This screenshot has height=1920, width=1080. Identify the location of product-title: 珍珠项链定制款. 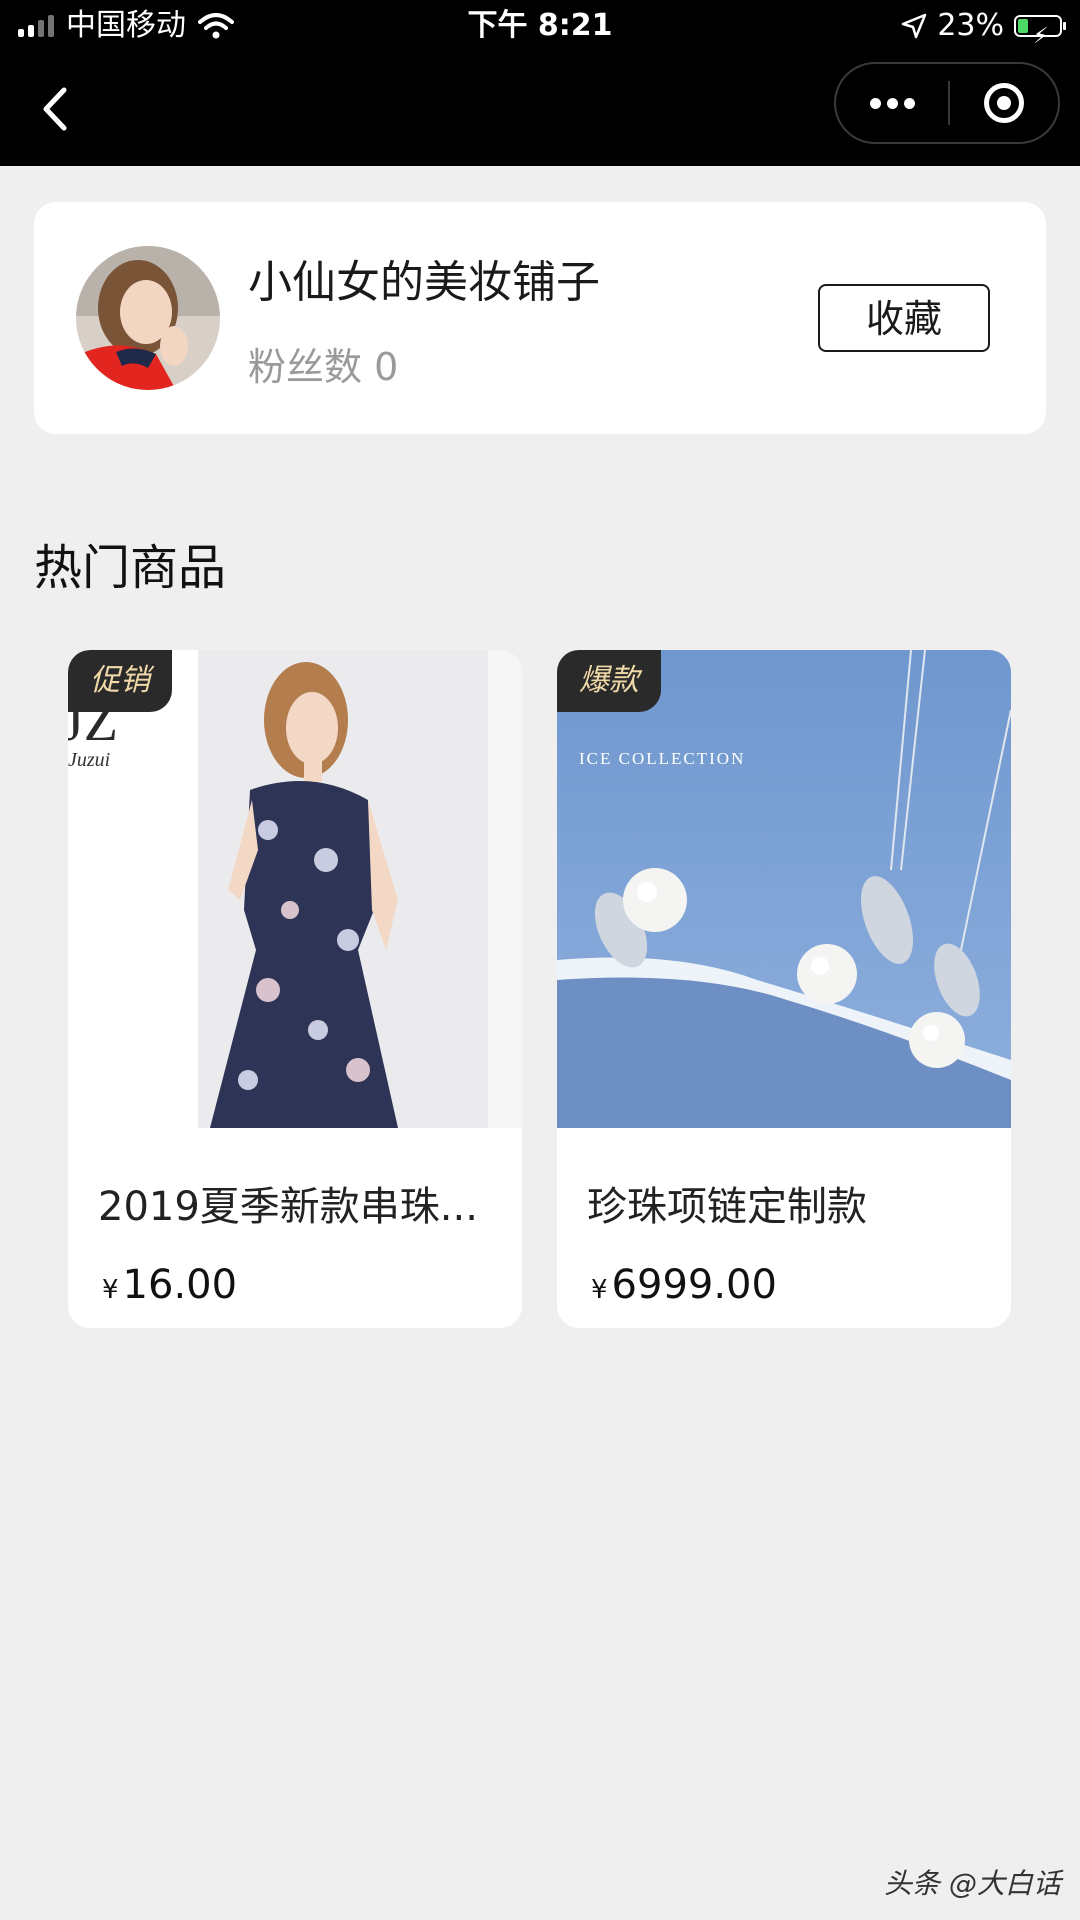
(727, 1207).